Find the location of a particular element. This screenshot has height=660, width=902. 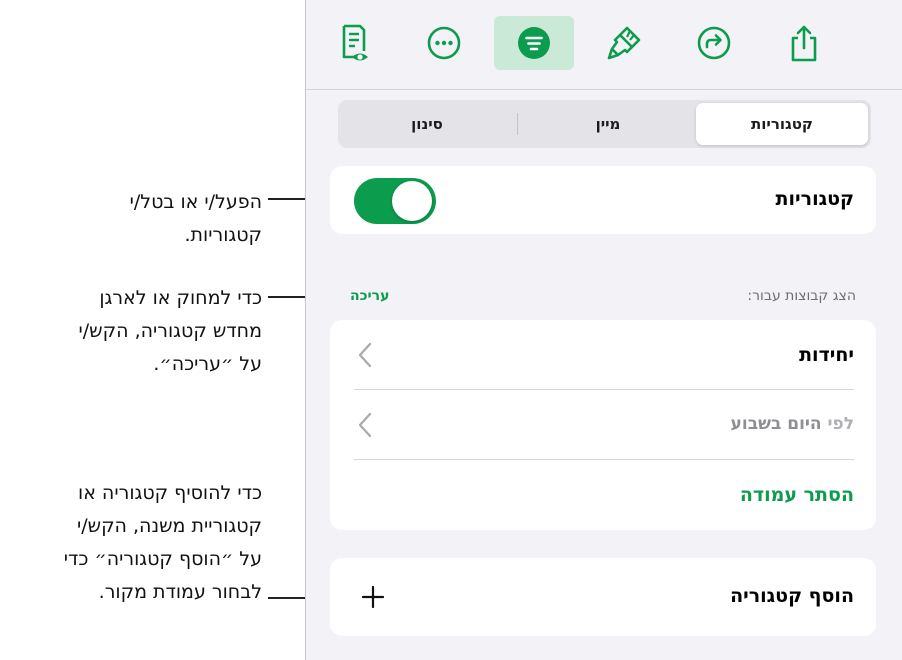

tab-sort: מיין is located at coordinates (608, 124).